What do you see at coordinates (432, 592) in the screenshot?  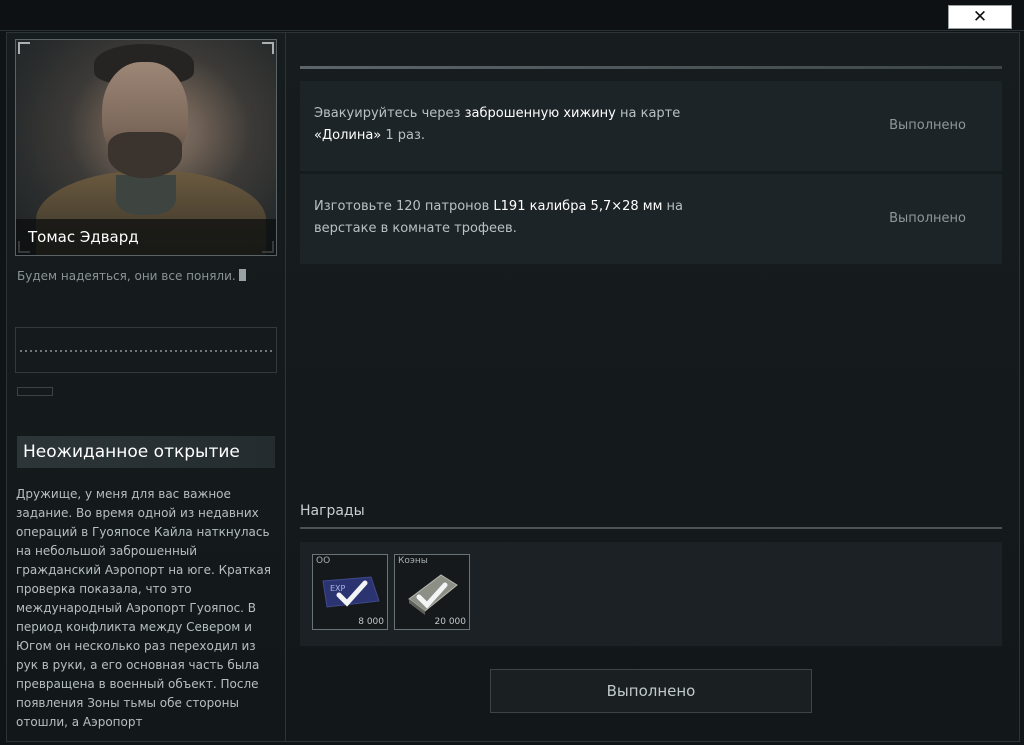 I see `reward-coins: Коэны 20 000` at bounding box center [432, 592].